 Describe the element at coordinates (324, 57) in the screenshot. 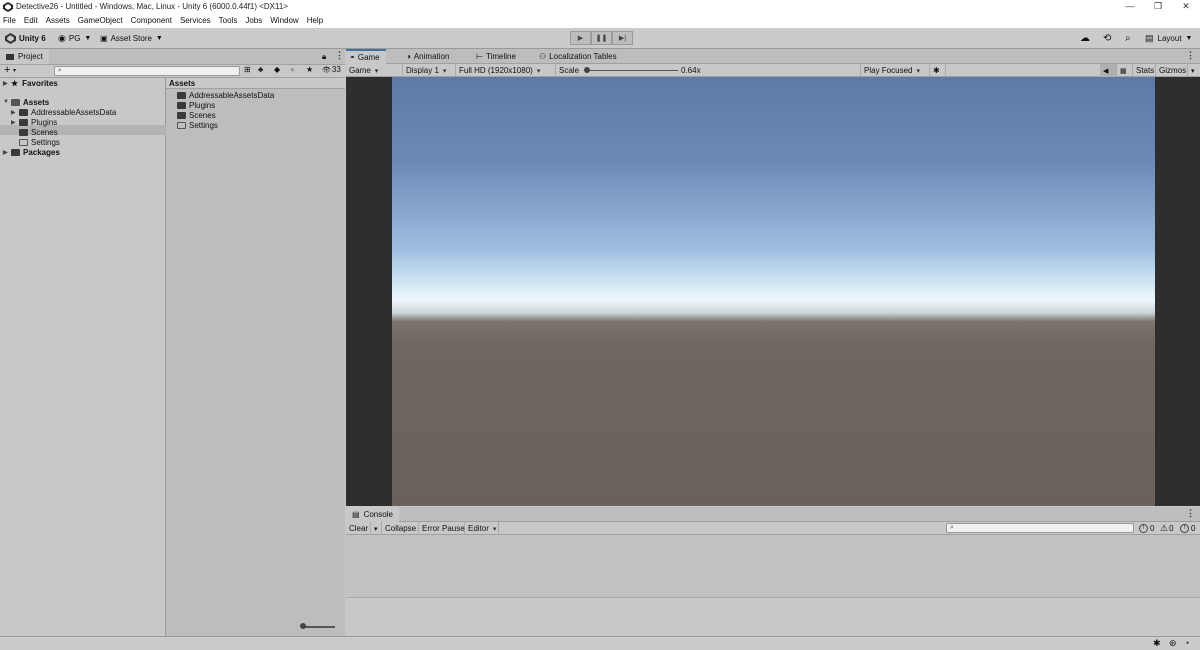

I see `lock-icon: 🔒︎` at that location.